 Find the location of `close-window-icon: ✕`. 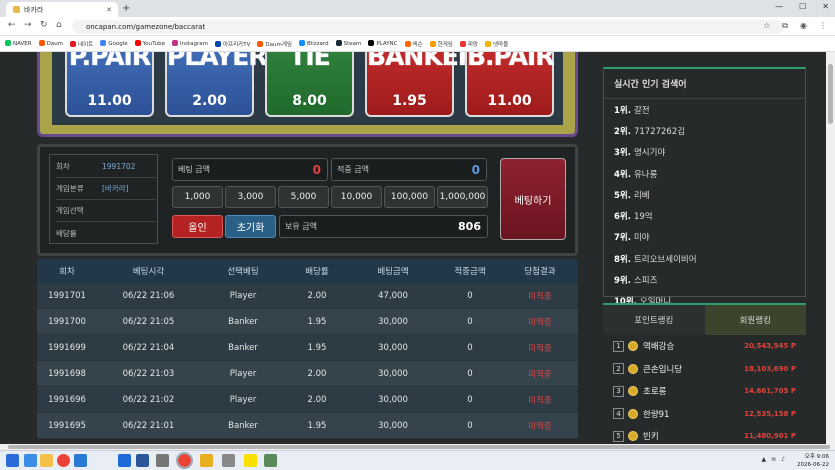

close-window-icon: ✕ is located at coordinates (825, 6).